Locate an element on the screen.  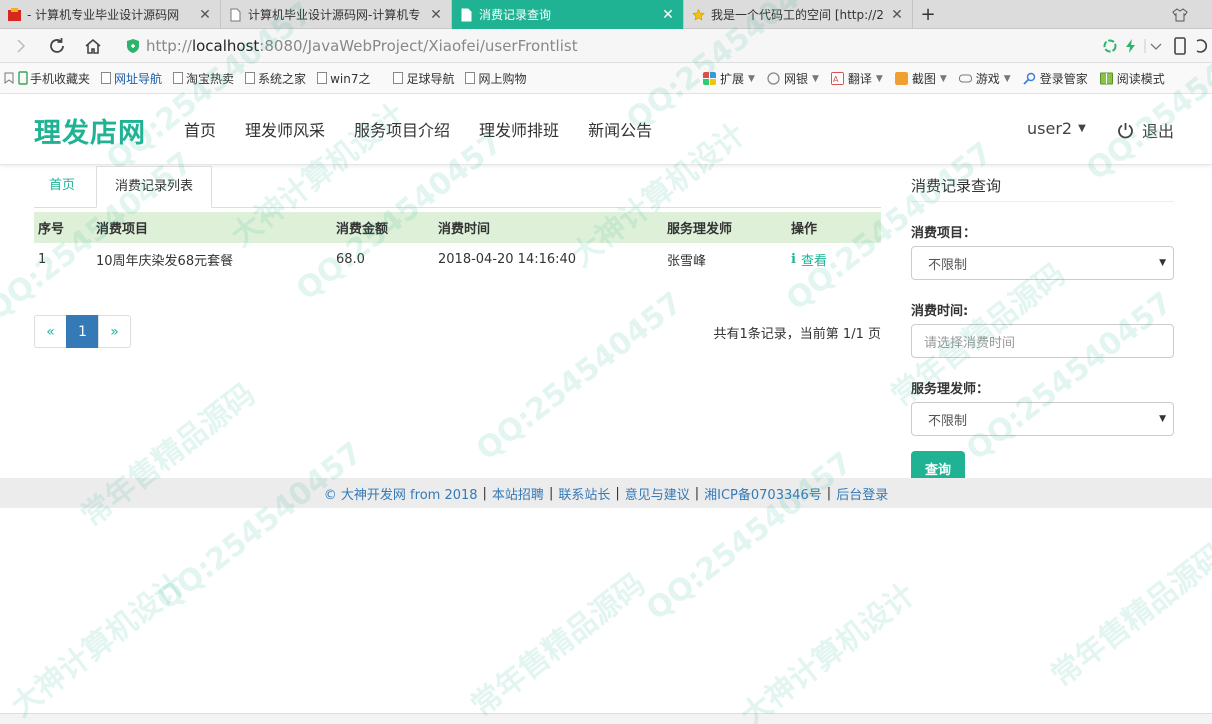
reload-button is located at coordinates (57, 46).